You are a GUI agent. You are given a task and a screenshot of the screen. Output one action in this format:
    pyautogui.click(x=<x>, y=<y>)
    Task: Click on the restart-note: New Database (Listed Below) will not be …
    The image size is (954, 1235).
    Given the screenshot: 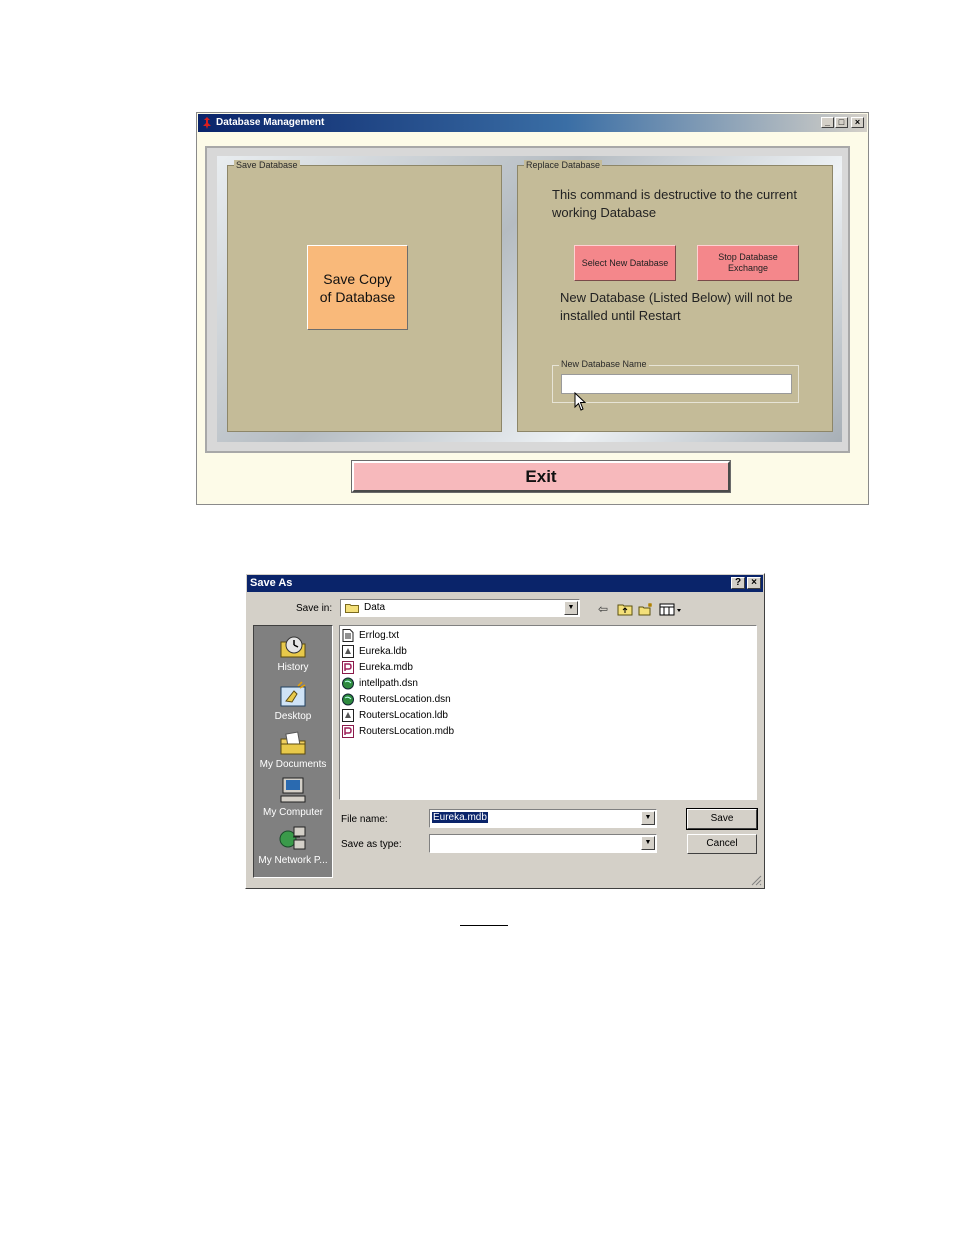 What is the action you would take?
    pyautogui.click(x=676, y=306)
    